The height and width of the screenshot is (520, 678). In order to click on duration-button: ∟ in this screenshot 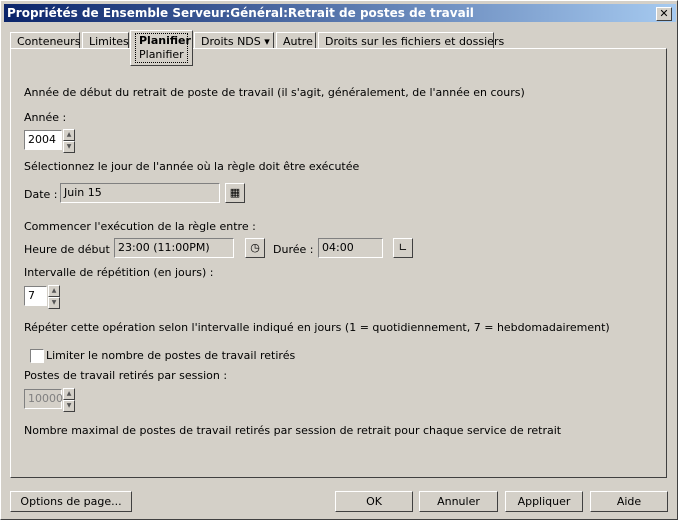, I will do `click(403, 248)`.